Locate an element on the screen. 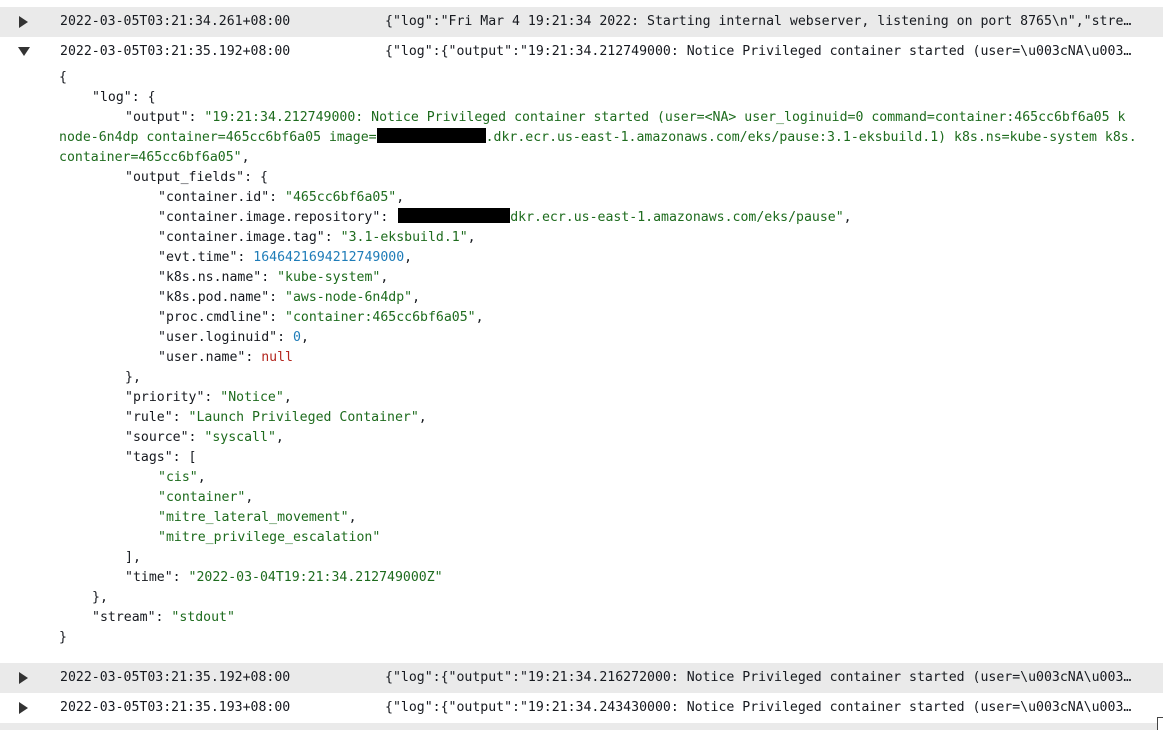  resize-handle is located at coordinates (1160, 723).